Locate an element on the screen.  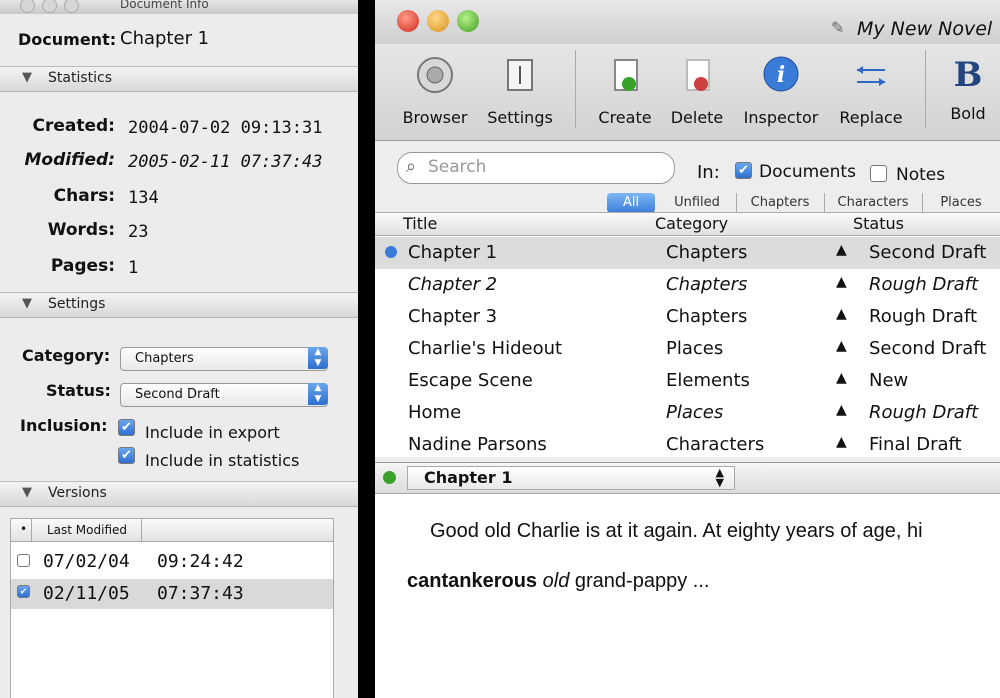
statistics-section-header: ▼ Statistics is located at coordinates (179, 79).